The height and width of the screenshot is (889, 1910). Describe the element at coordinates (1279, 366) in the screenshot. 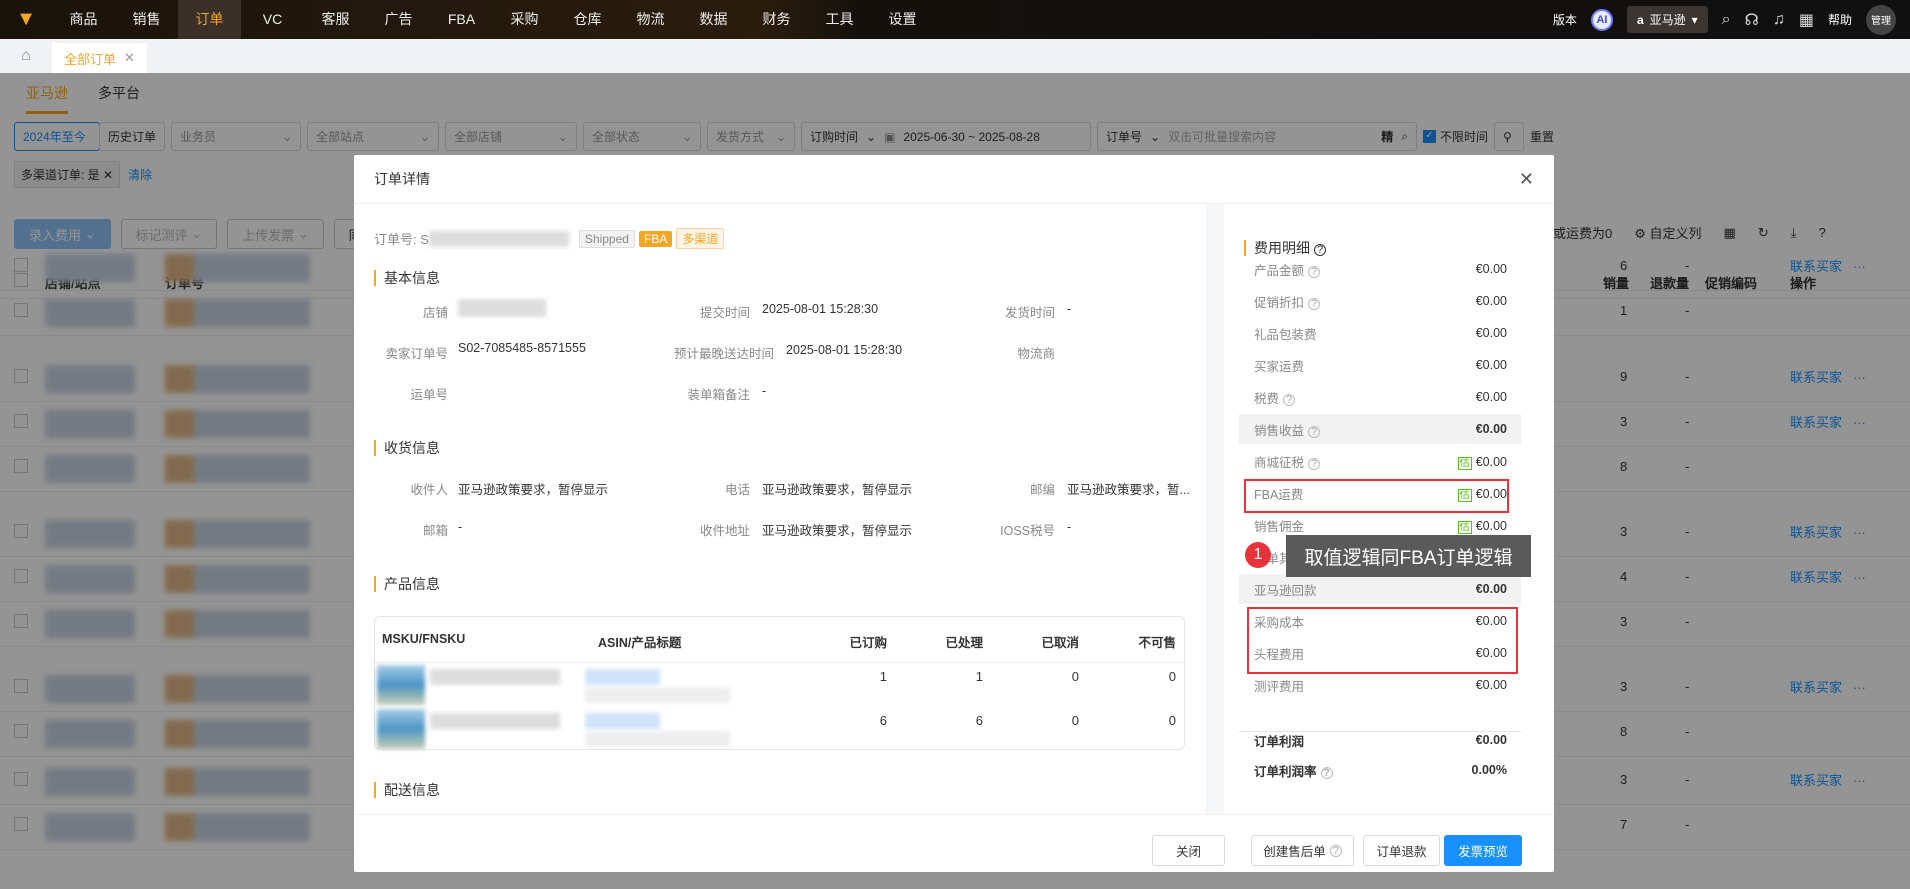

I see `fee-label: 买家运费` at that location.